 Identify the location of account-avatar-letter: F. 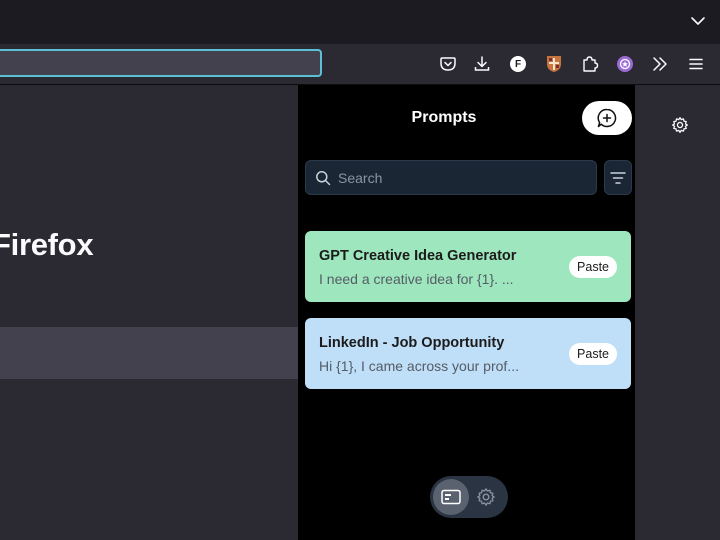
(518, 64).